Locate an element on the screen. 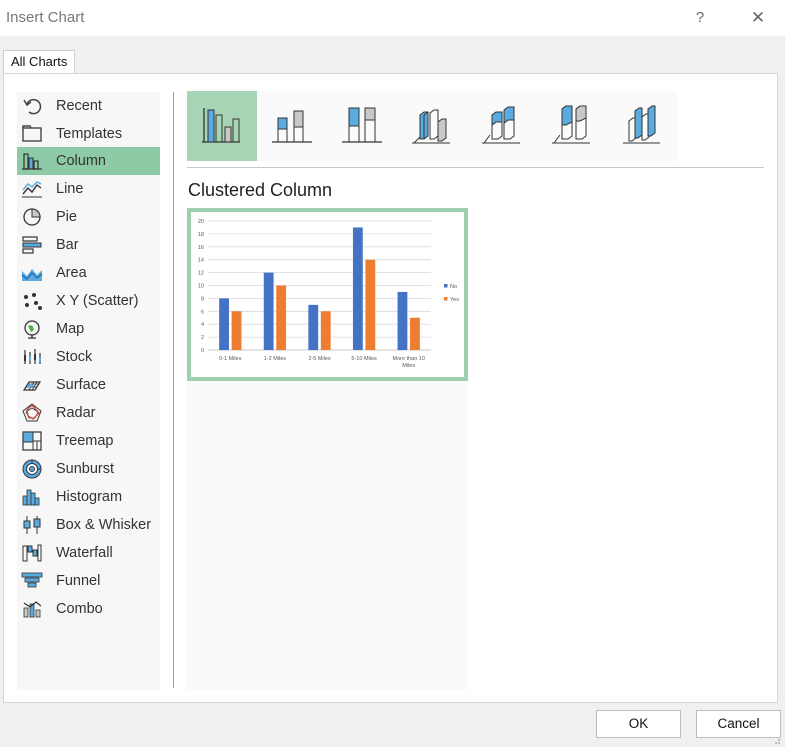 The width and height of the screenshot is (785, 747). sidebar-item-label: Area is located at coordinates (71, 273).